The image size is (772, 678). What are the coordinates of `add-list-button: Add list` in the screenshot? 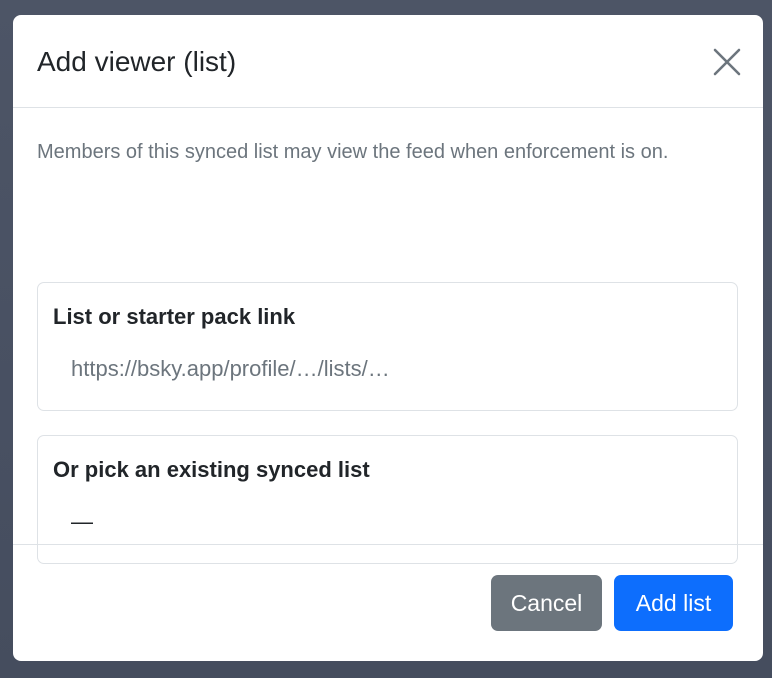 It's located at (673, 603).